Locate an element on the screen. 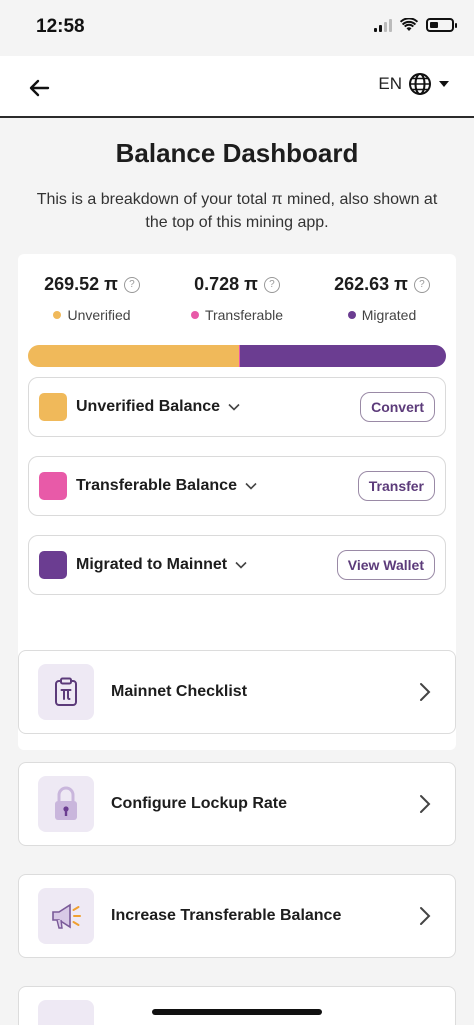 This screenshot has width=474, height=1025. language-selector: EN is located at coordinates (414, 84).